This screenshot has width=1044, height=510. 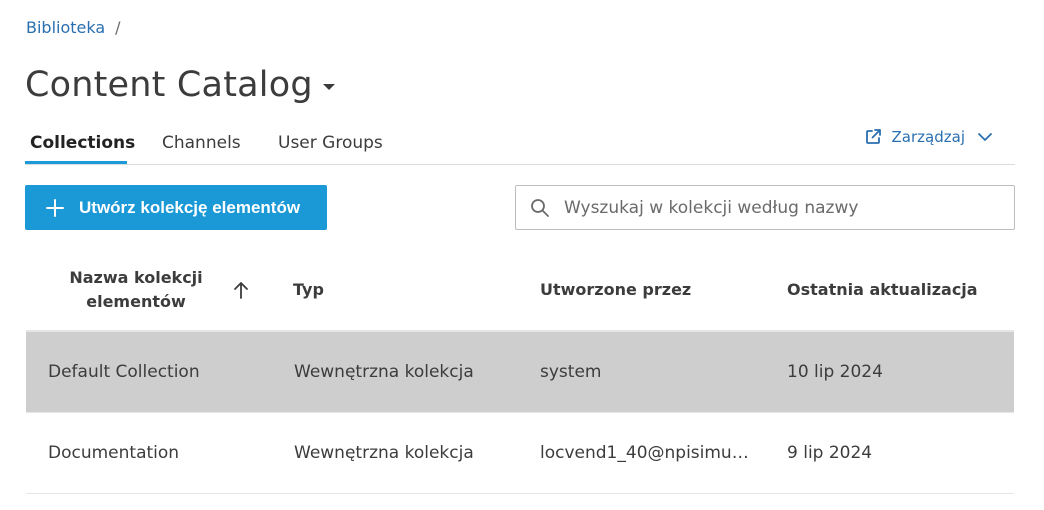 I want to click on cell-created-by: system, so click(x=571, y=372).